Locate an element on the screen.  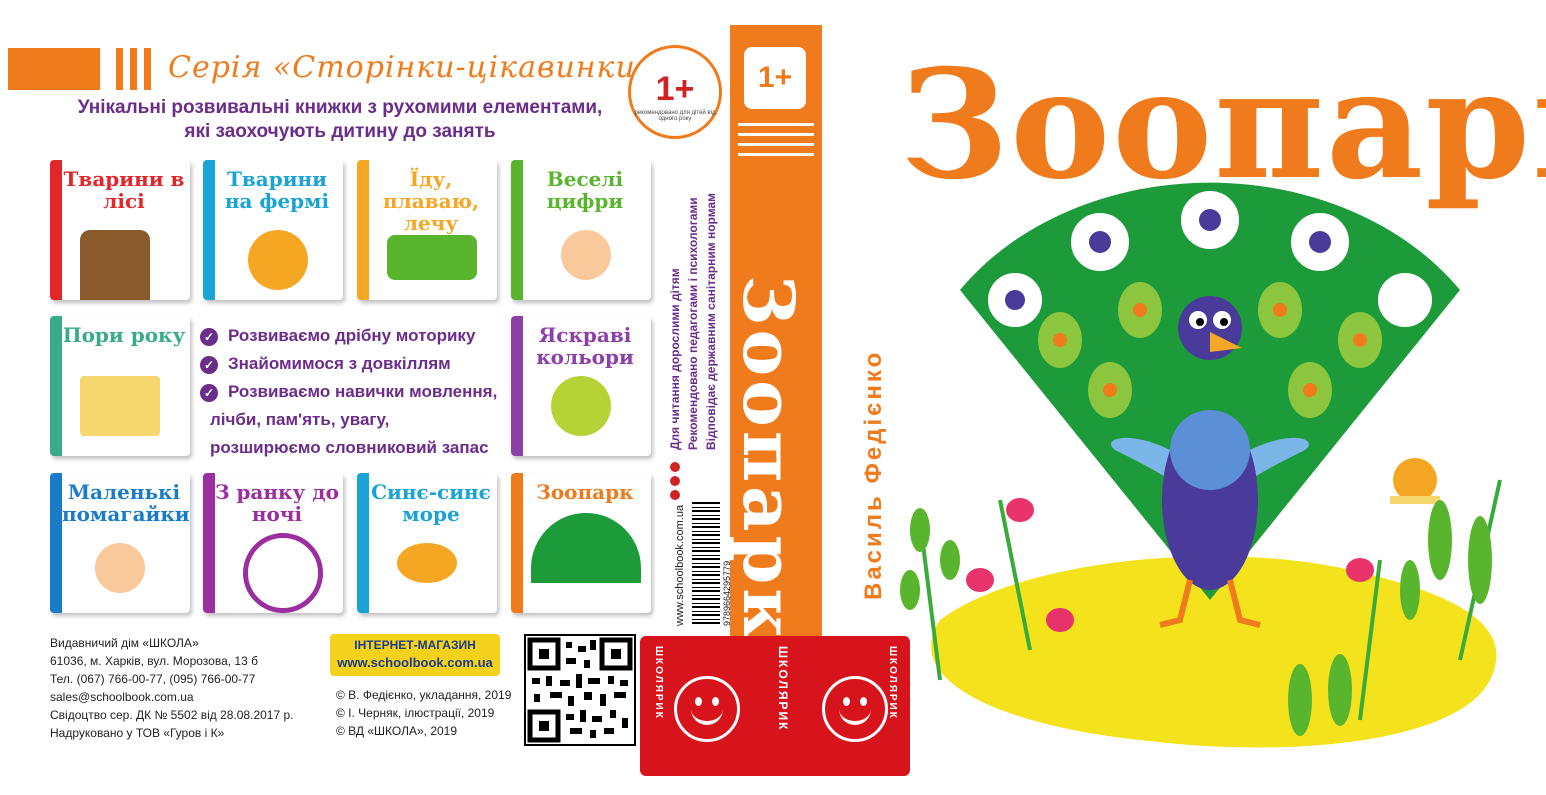
book-thumbnail: Пори року is located at coordinates (120, 386).